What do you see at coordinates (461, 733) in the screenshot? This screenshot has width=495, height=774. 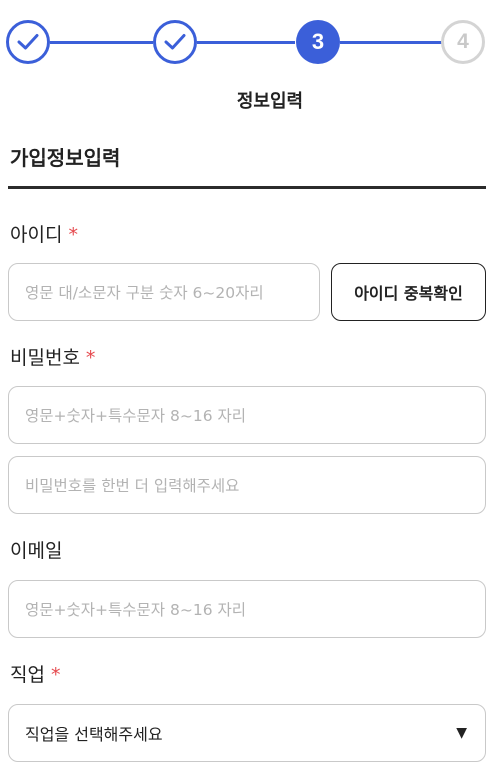 I see `caret-down-icon: ▼` at bounding box center [461, 733].